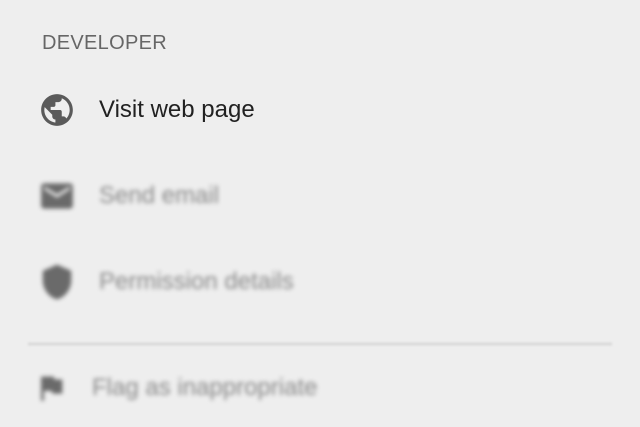 The width and height of the screenshot is (640, 427). I want to click on send-email-label: Send email, so click(159, 195).